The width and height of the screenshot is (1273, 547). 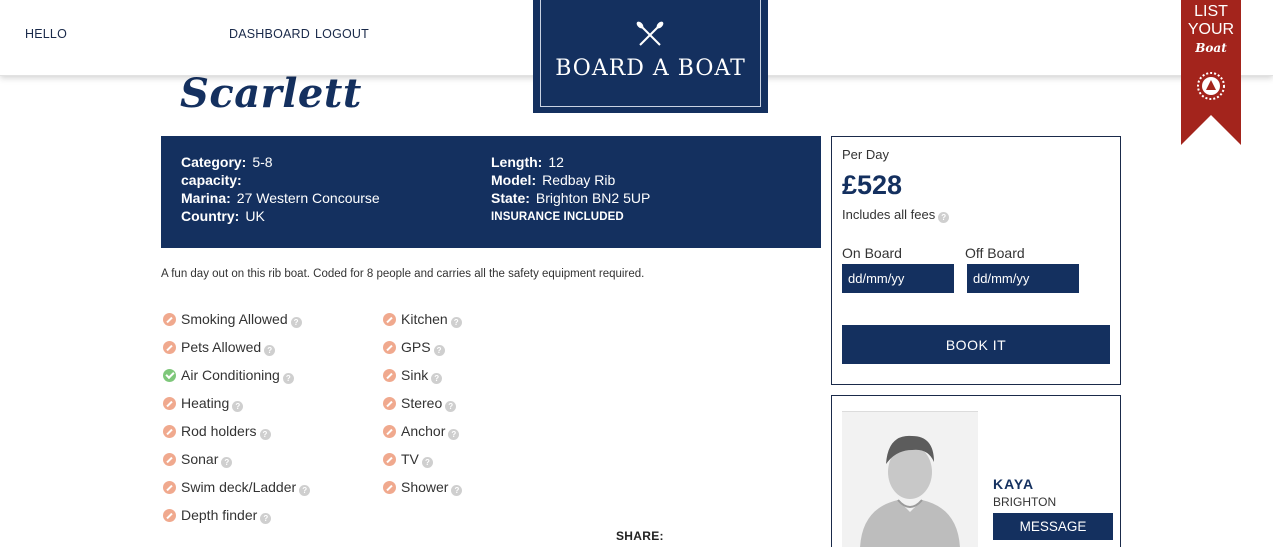 I want to click on nav-hello-link: HELLO, so click(x=46, y=34).